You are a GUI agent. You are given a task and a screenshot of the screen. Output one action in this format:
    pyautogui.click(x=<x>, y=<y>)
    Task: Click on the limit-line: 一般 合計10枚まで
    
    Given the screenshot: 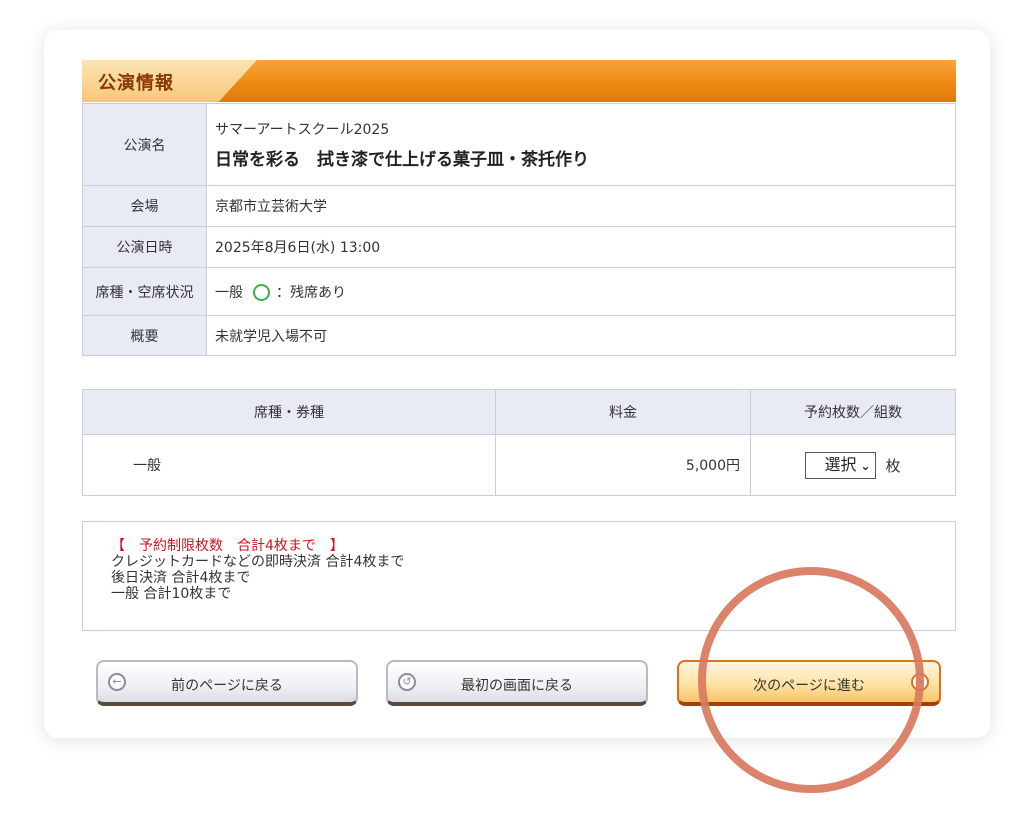 What is the action you would take?
    pyautogui.click(x=171, y=594)
    